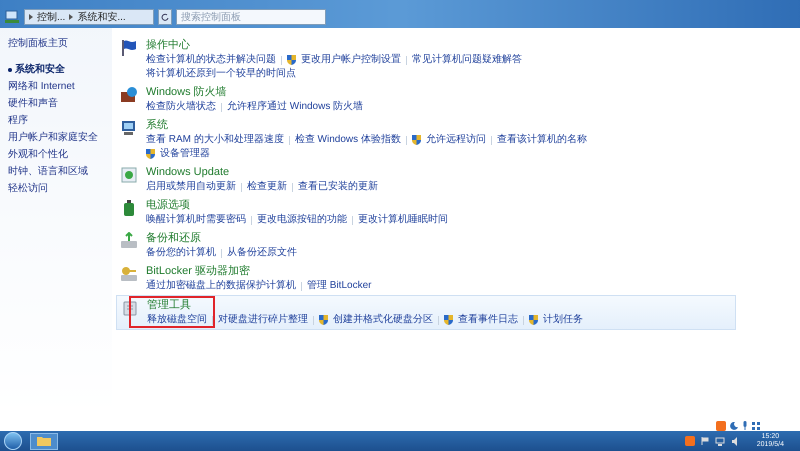  I want to click on refresh-icon, so click(165, 17).